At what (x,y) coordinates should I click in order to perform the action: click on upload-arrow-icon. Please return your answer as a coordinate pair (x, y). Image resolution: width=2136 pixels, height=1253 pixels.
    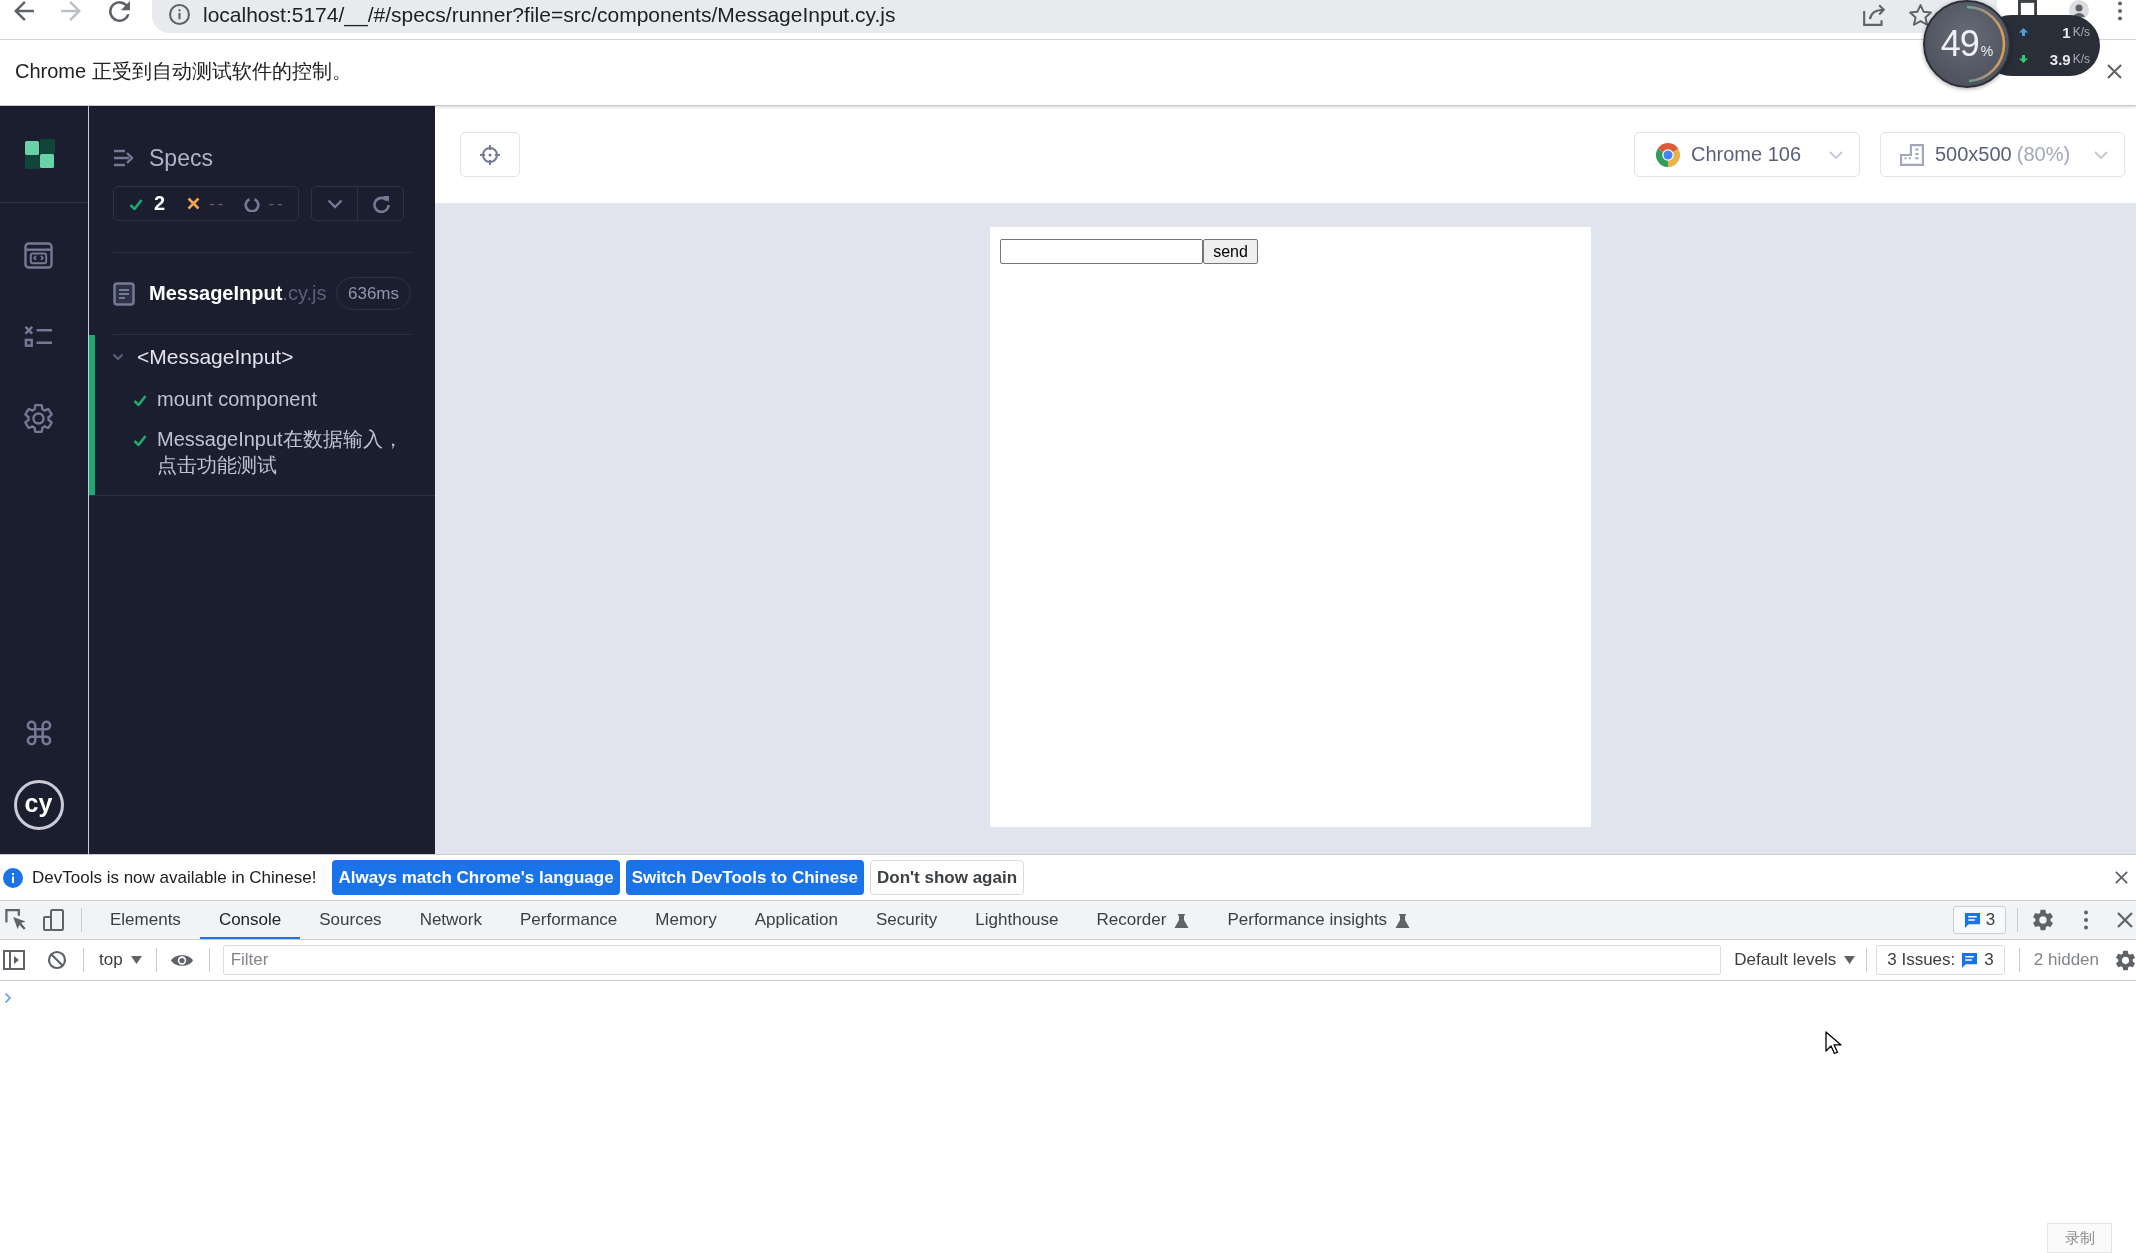
    Looking at the image, I should click on (2023, 32).